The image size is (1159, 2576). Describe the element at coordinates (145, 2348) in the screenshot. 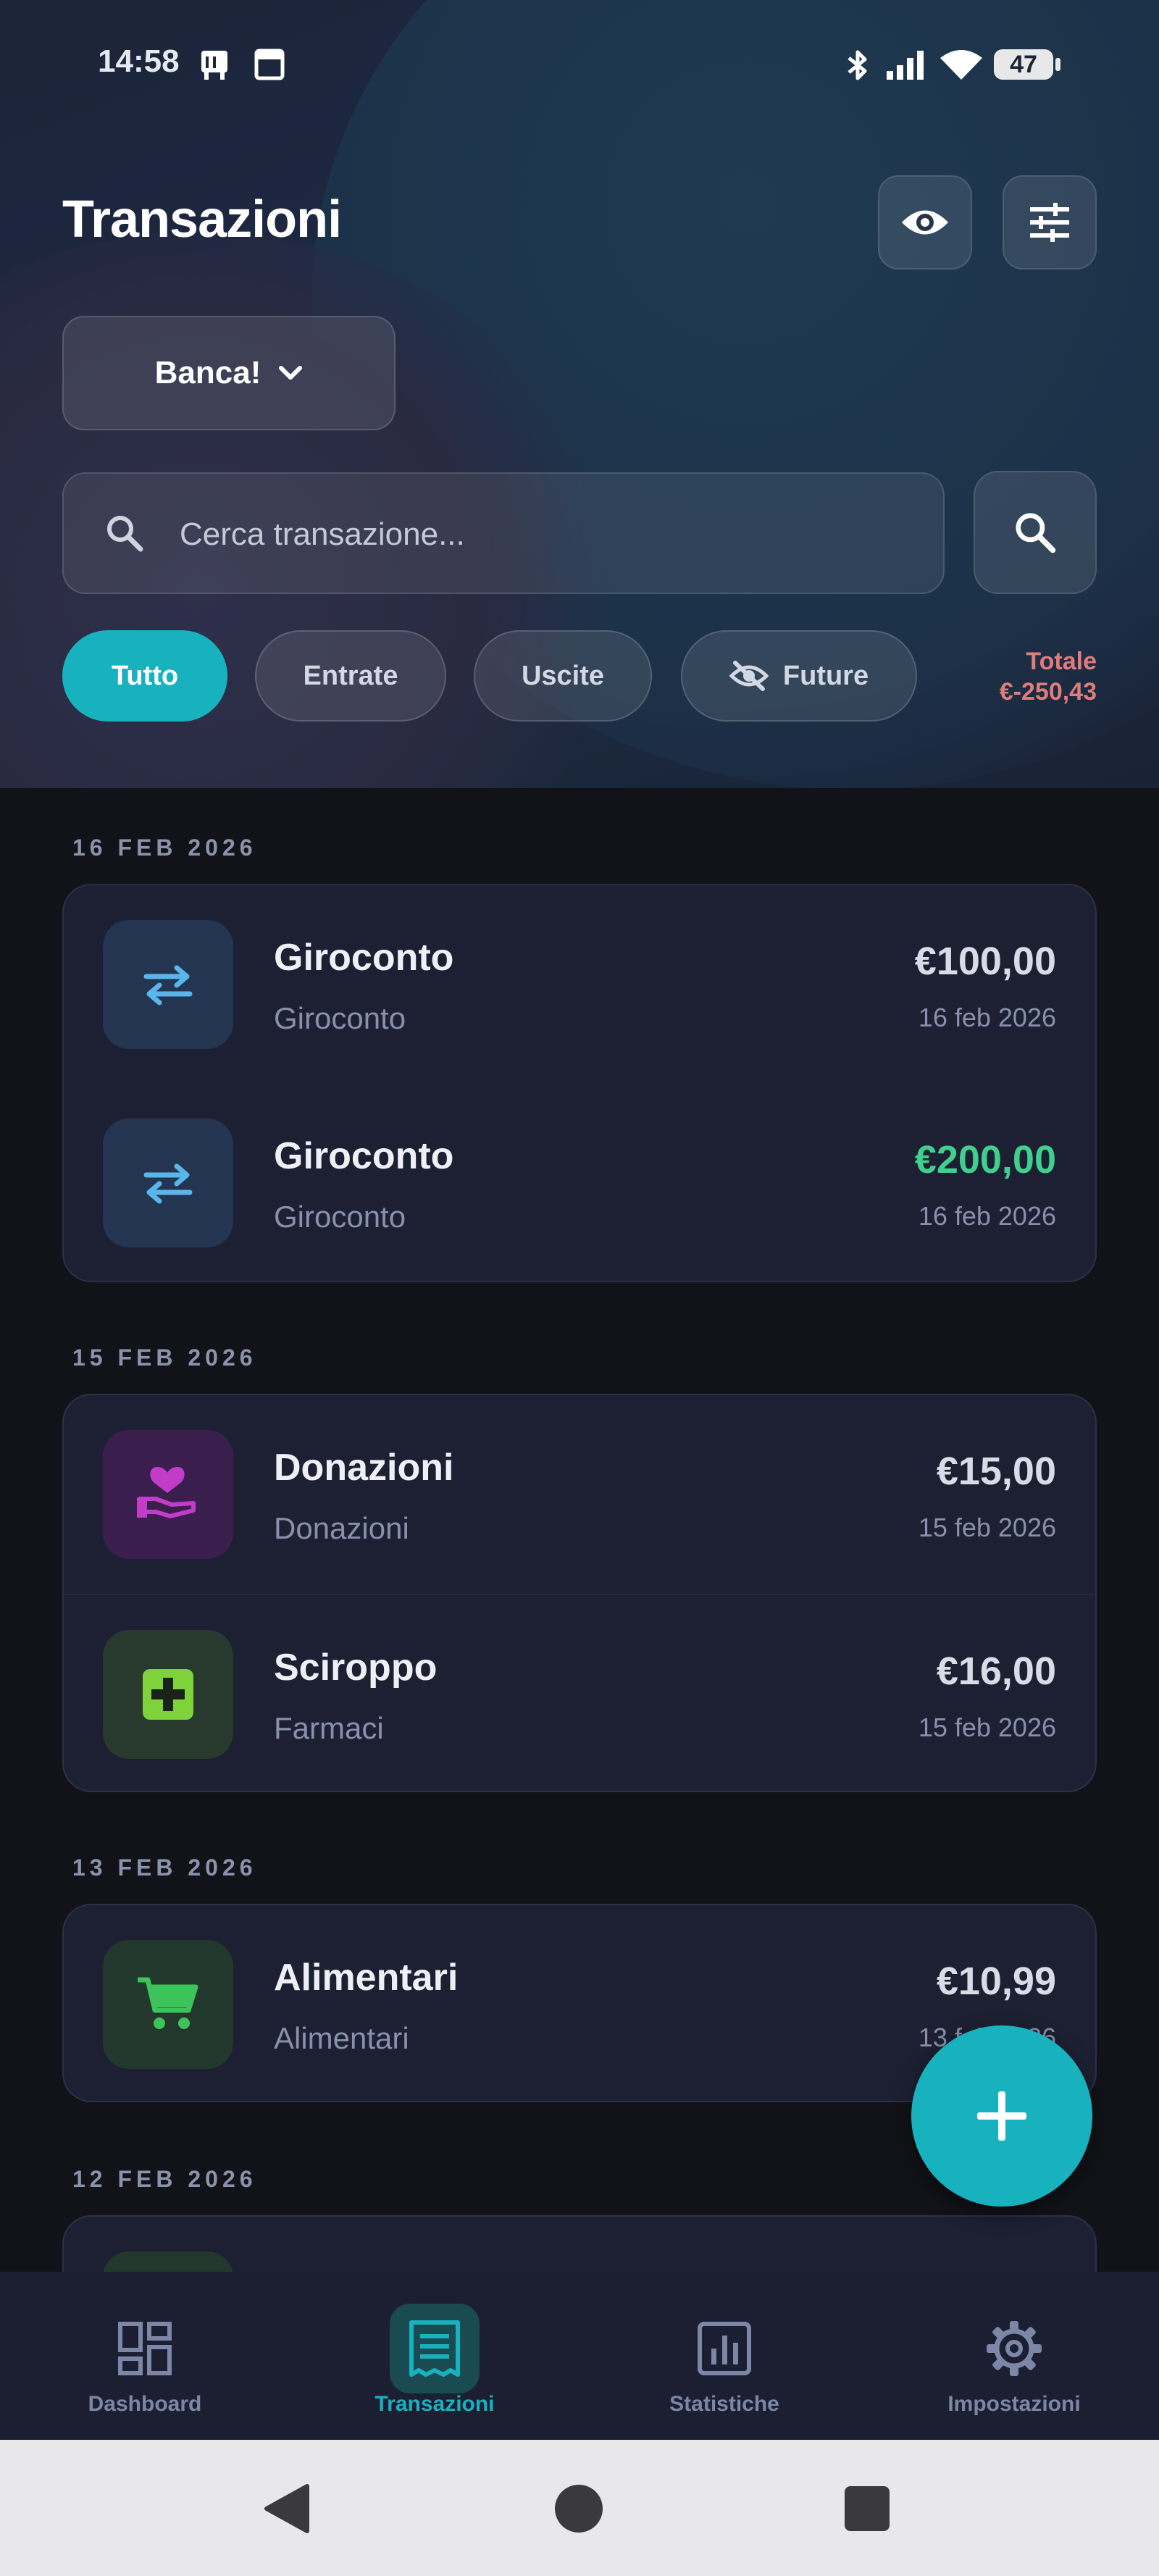

I see `dashboard-icon` at that location.